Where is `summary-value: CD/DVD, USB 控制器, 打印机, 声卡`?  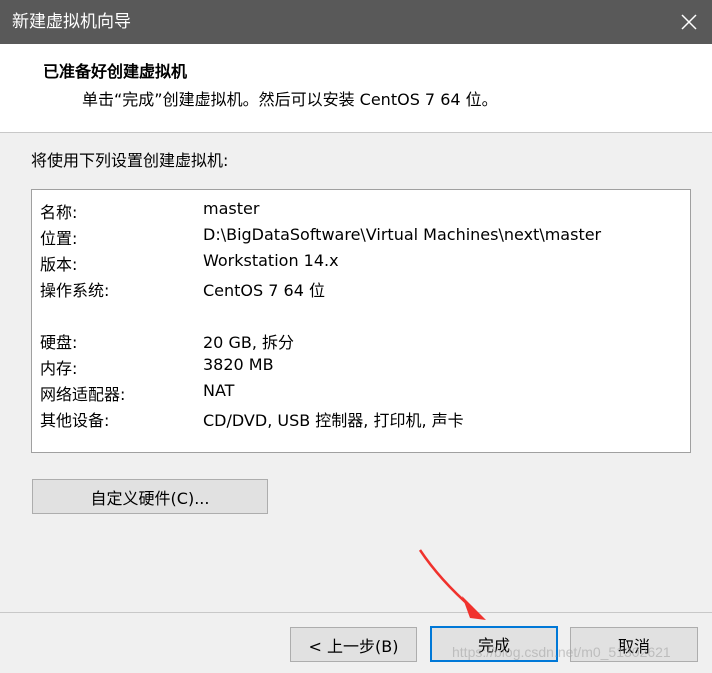 summary-value: CD/DVD, USB 控制器, 打印机, 声卡 is located at coordinates (333, 420).